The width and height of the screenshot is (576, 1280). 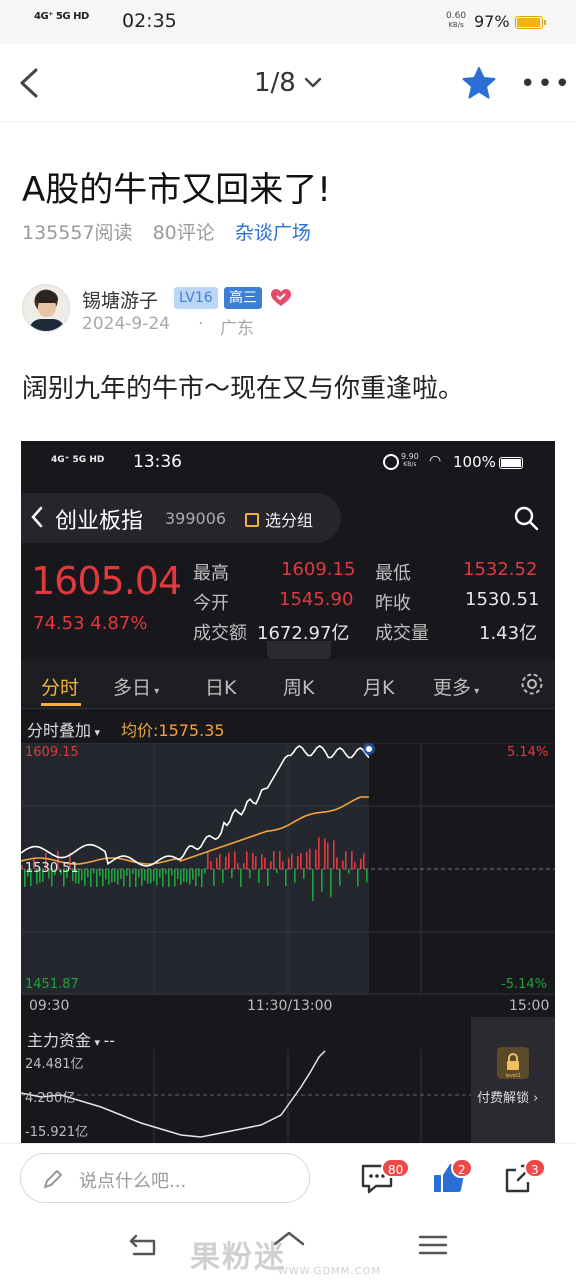 What do you see at coordinates (59, 1040) in the screenshot?
I see `fund-flow-label: 主力资金` at bounding box center [59, 1040].